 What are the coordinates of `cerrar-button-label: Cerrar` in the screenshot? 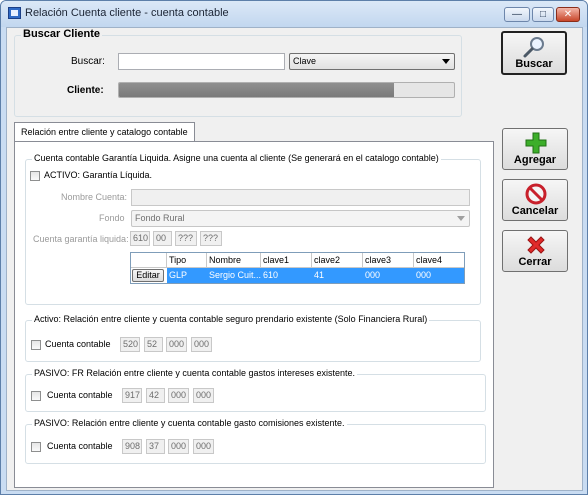 It's located at (535, 262).